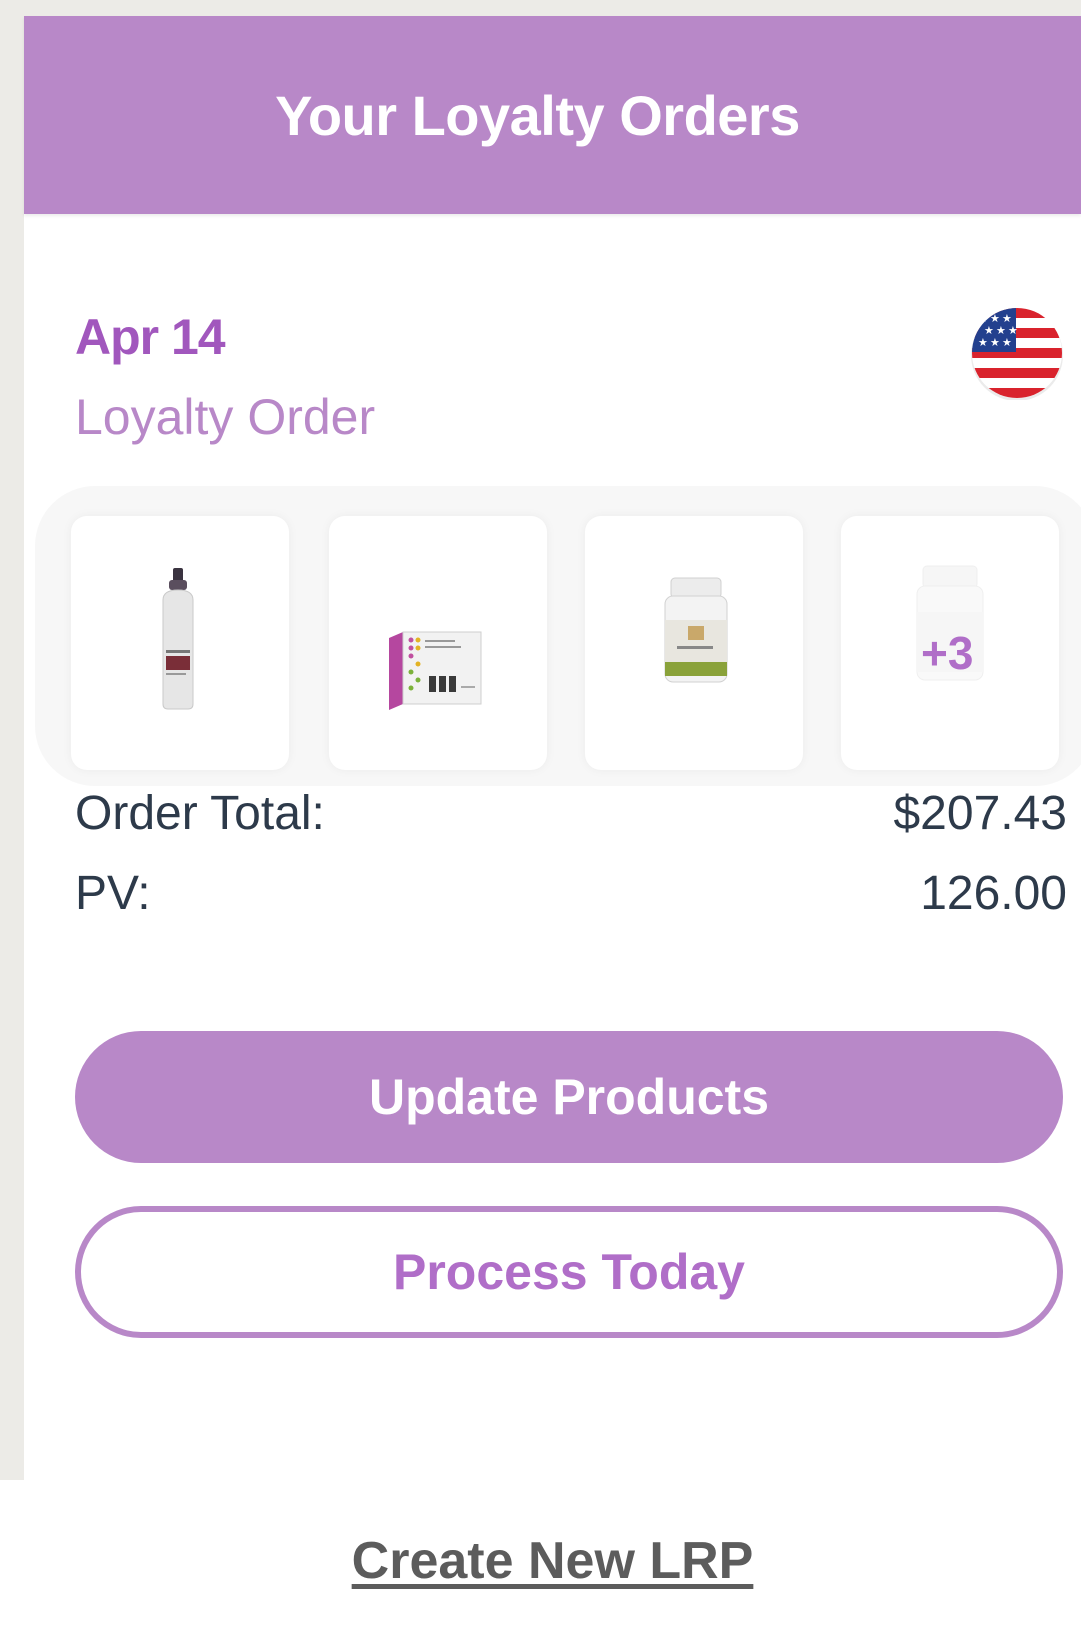  I want to click on order-type: Loyalty Order, so click(225, 417).